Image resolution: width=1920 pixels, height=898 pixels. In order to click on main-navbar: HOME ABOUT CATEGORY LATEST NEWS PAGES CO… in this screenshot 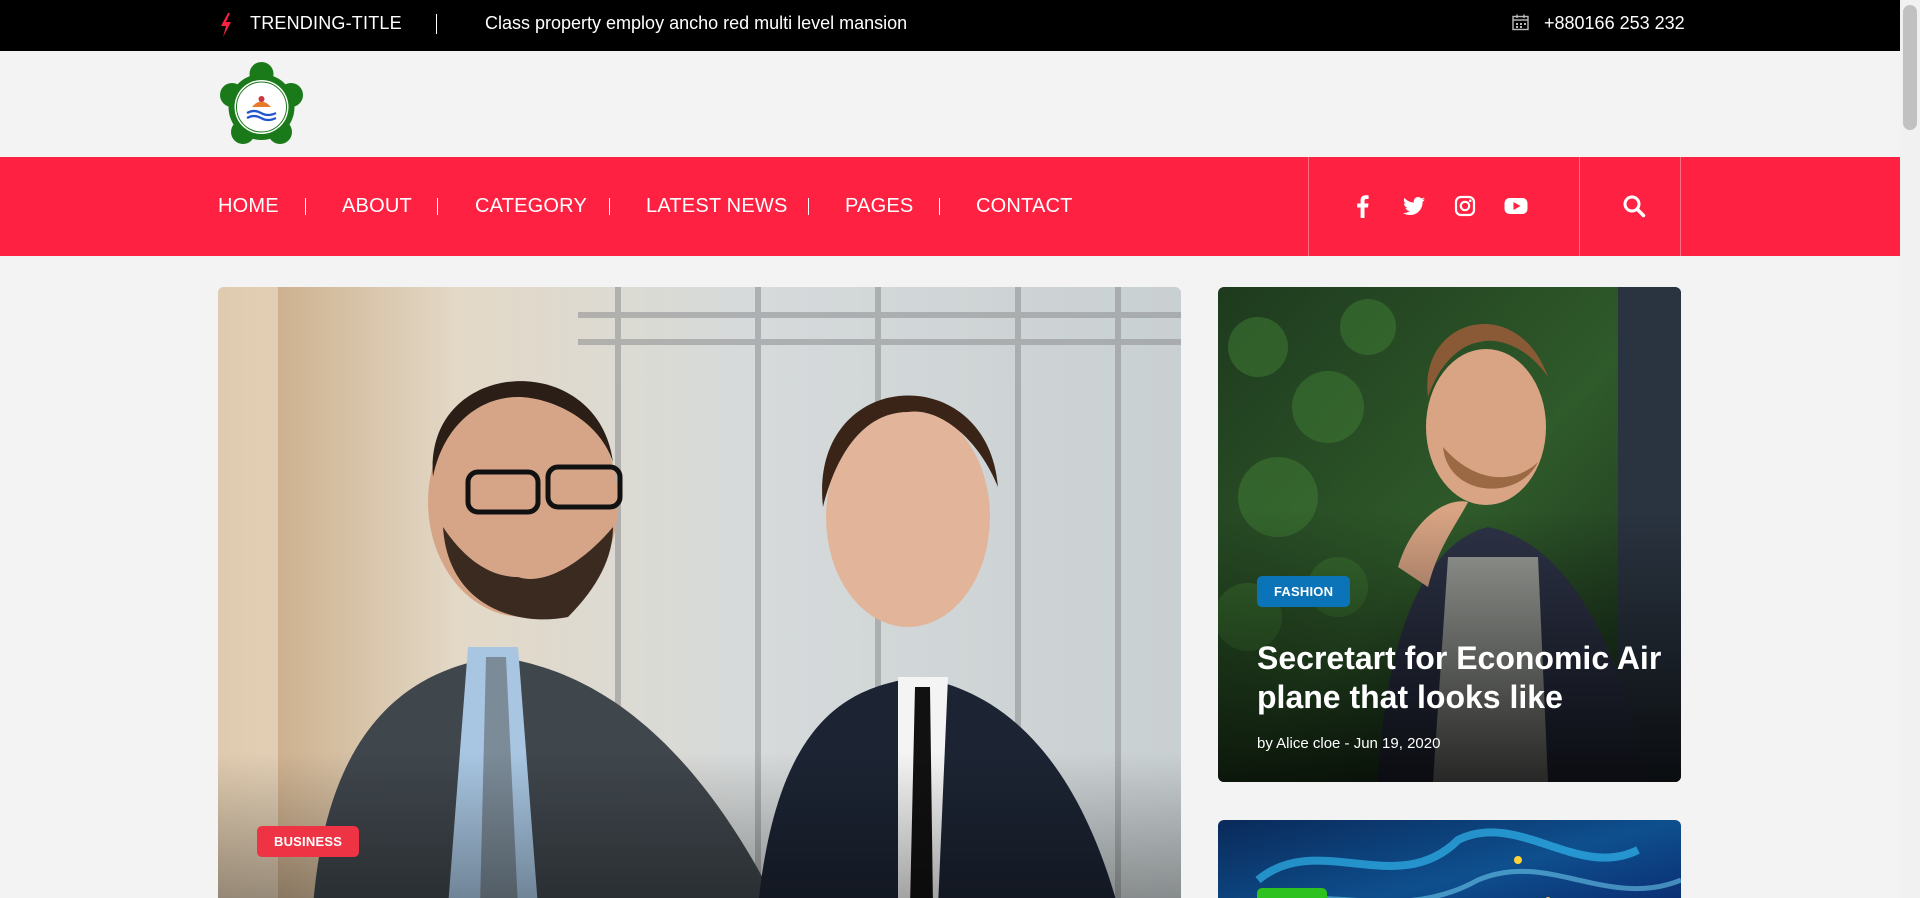, I will do `click(950, 206)`.